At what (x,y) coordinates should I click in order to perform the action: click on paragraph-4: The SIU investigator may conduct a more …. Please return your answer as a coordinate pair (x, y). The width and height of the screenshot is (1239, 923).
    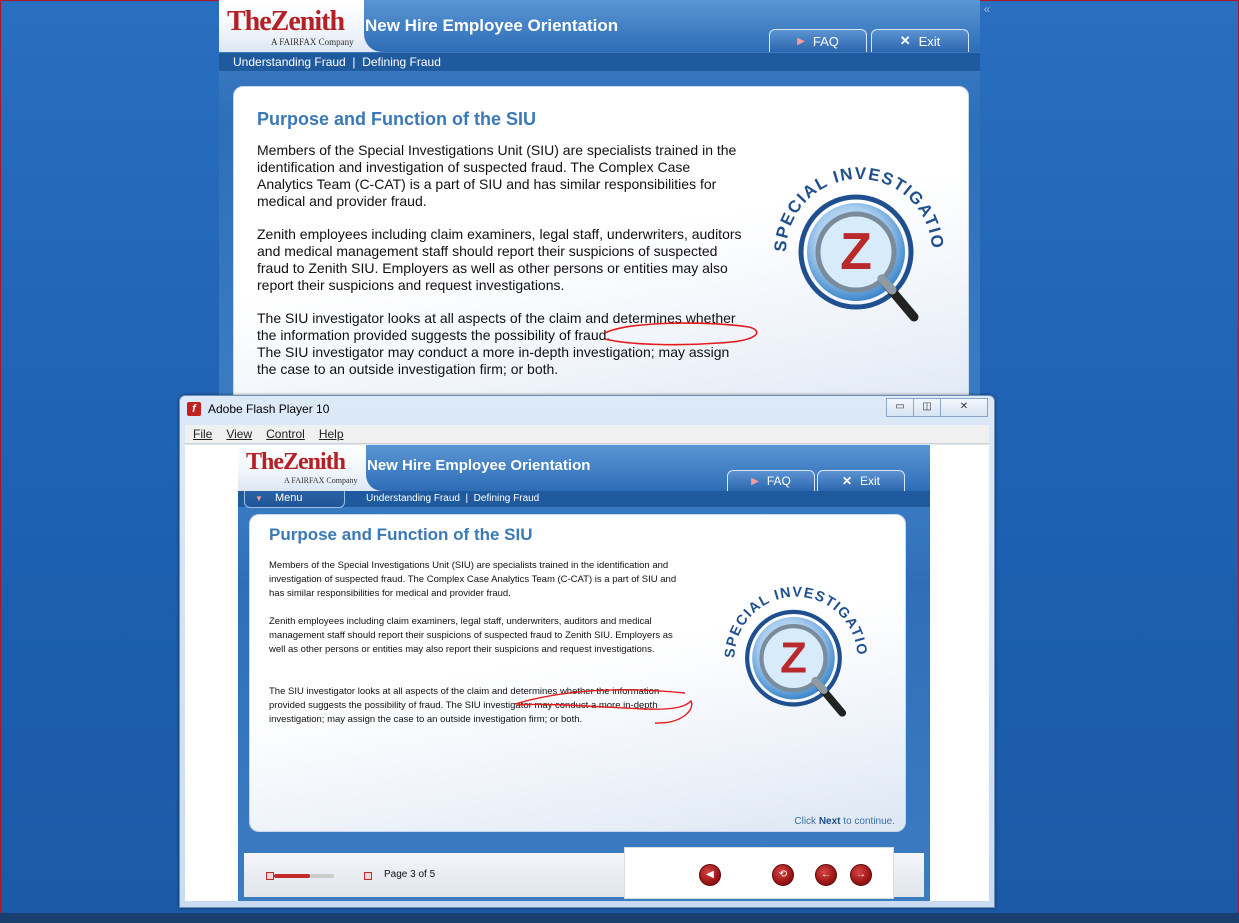
    Looking at the image, I should click on (493, 360).